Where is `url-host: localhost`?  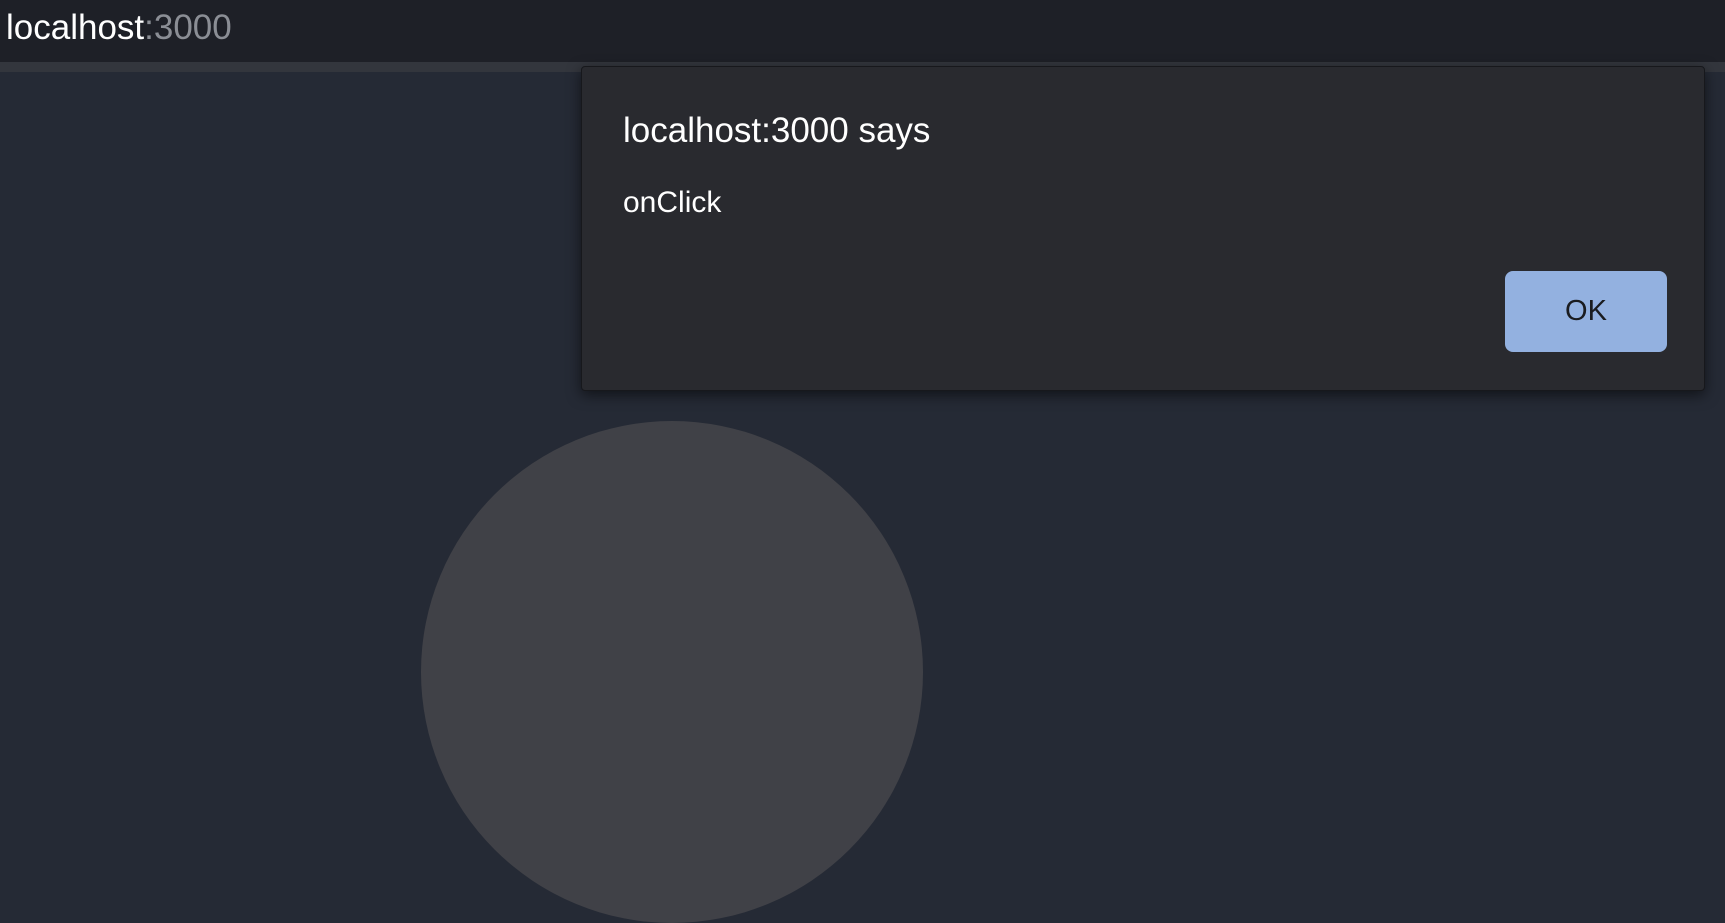
url-host: localhost is located at coordinates (75, 27).